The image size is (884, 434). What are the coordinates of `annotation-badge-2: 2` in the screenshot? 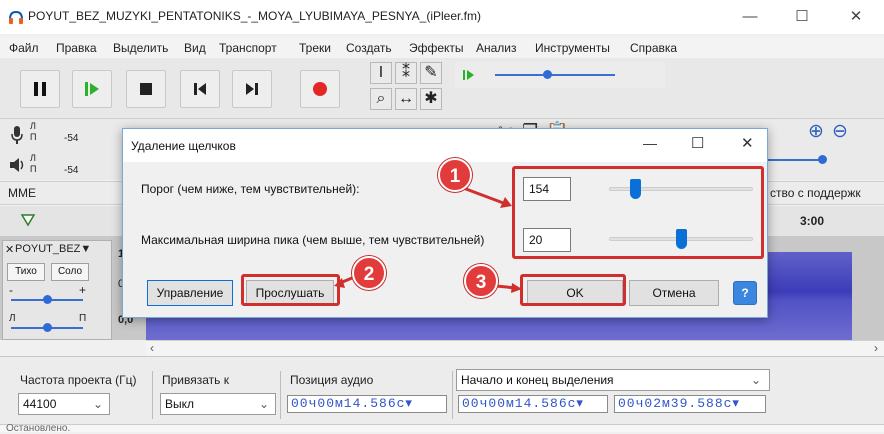 It's located at (369, 273).